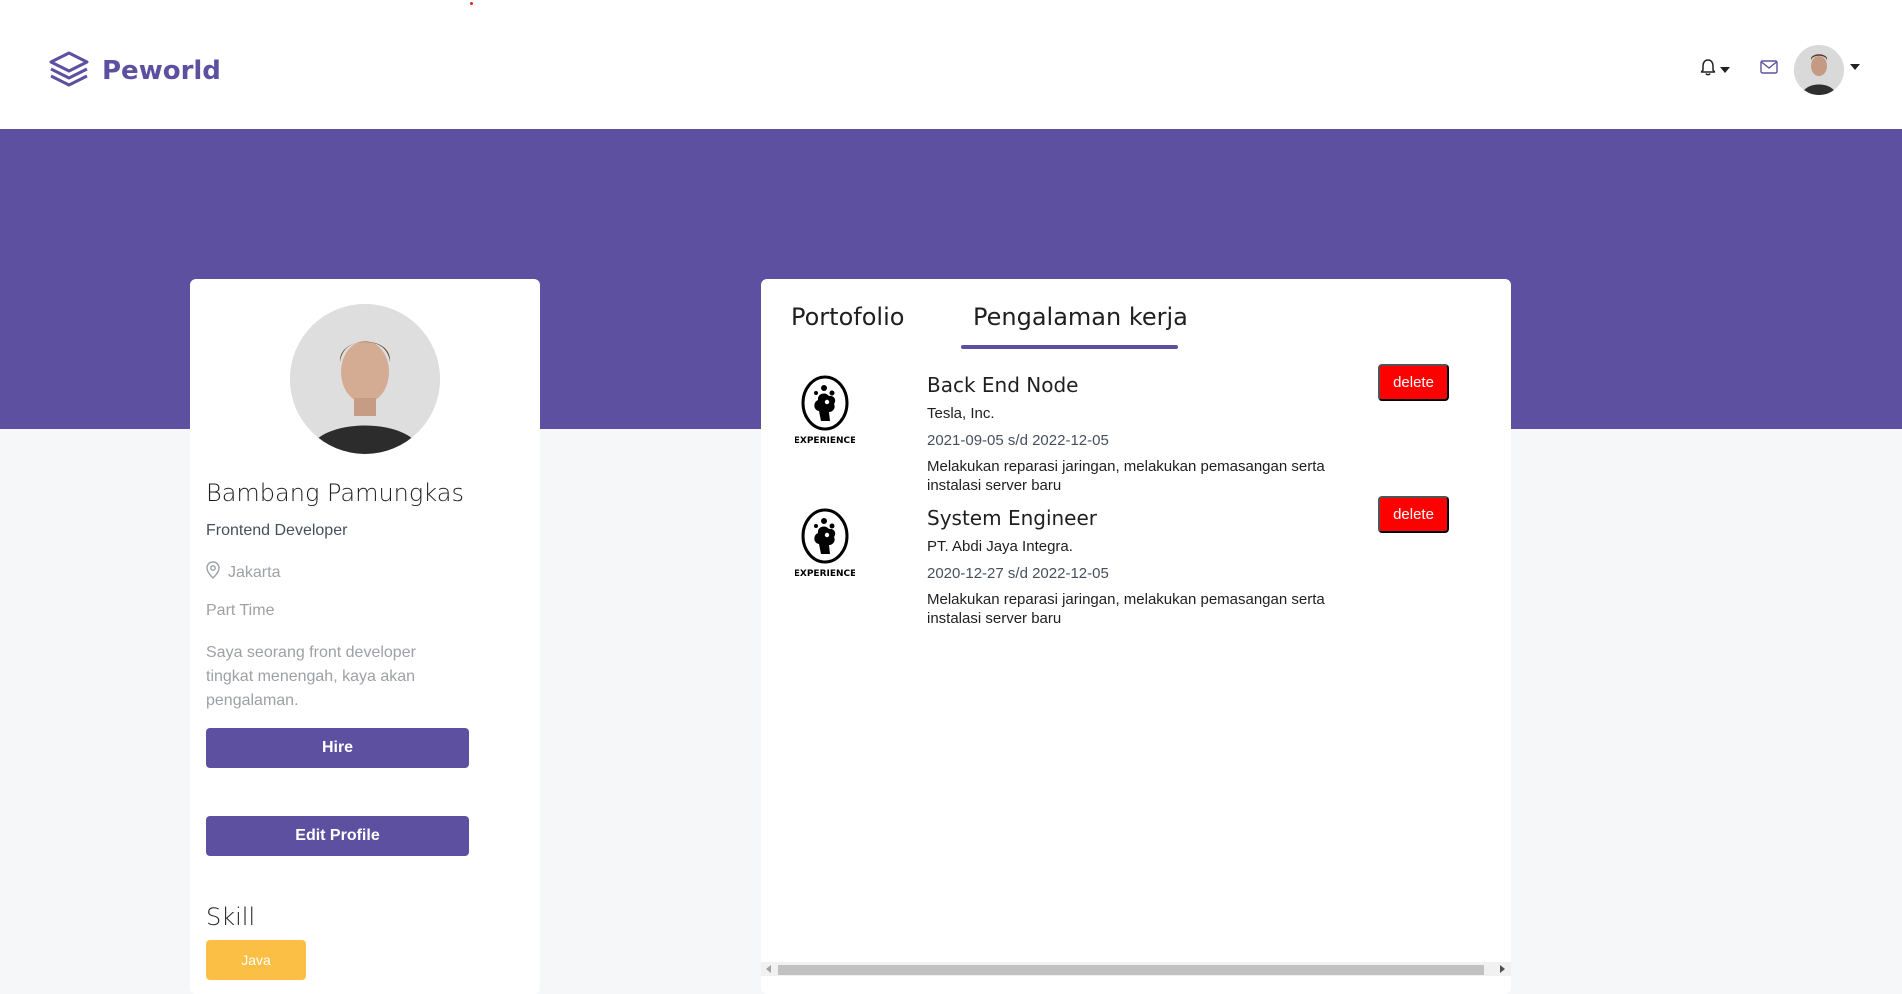 The height and width of the screenshot is (994, 1902). I want to click on profile-location-text: Jakarta, so click(254, 572).